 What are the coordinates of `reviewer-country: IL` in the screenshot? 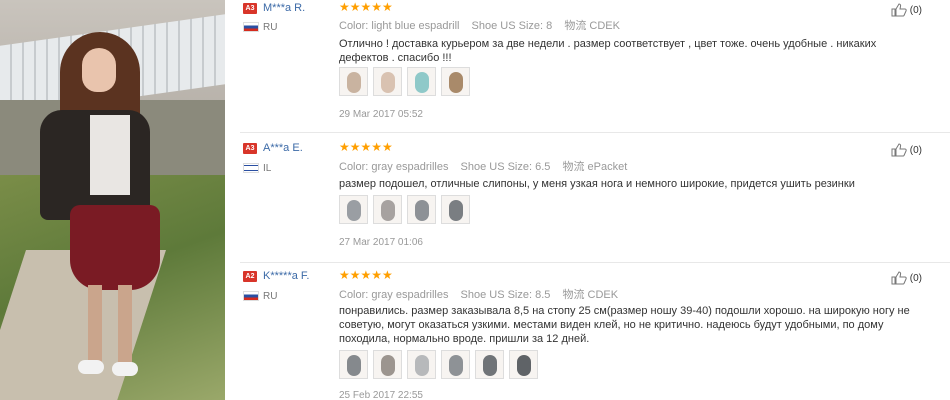 It's located at (267, 168).